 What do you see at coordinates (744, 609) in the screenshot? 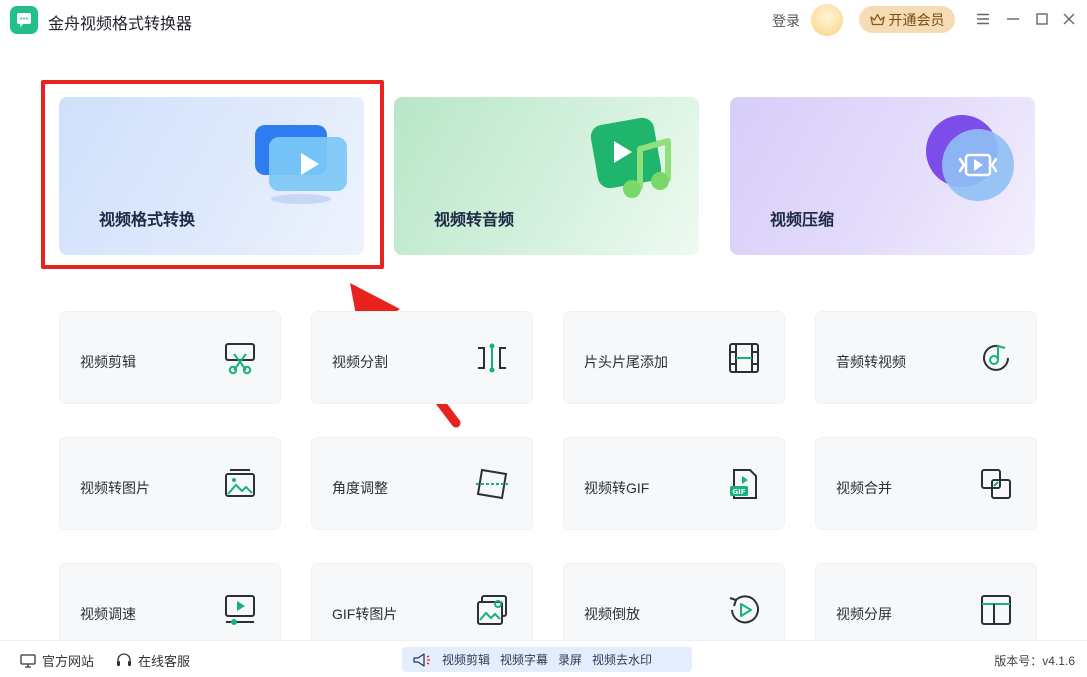
I see `reverse-play-icon` at bounding box center [744, 609].